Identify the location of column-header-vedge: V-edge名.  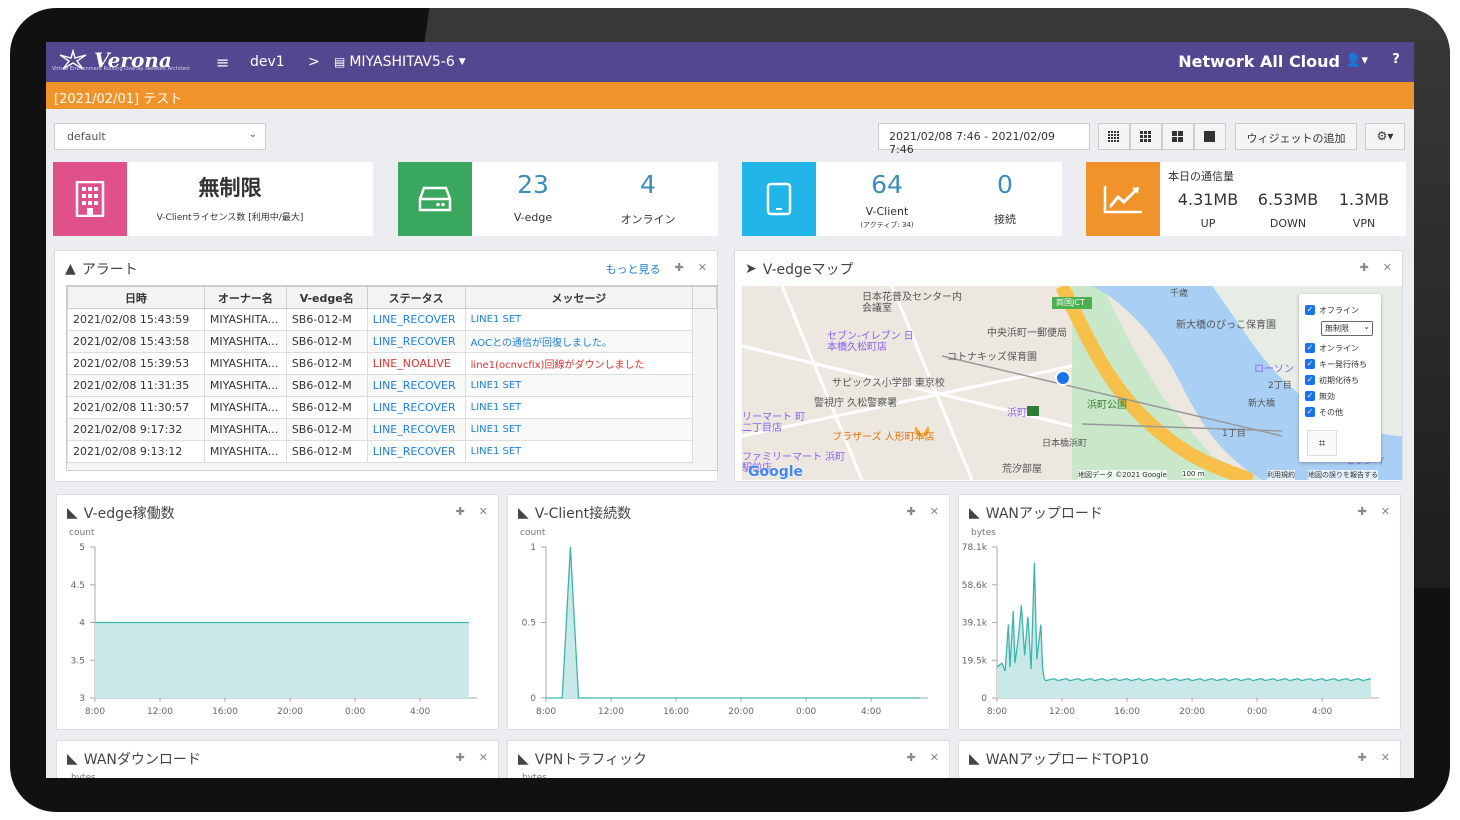
(326, 297).